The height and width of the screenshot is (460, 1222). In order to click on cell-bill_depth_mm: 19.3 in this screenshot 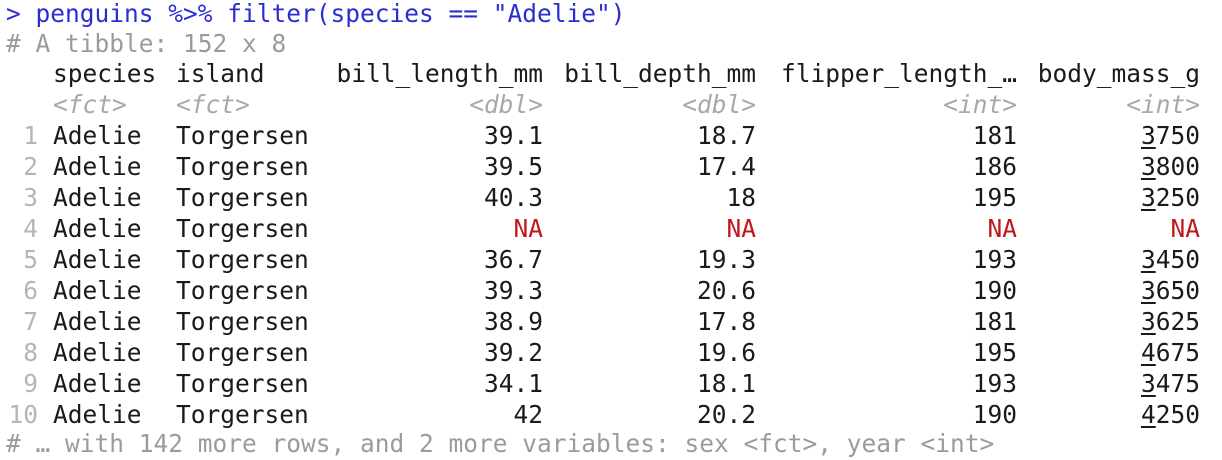, I will do `click(726, 259)`.